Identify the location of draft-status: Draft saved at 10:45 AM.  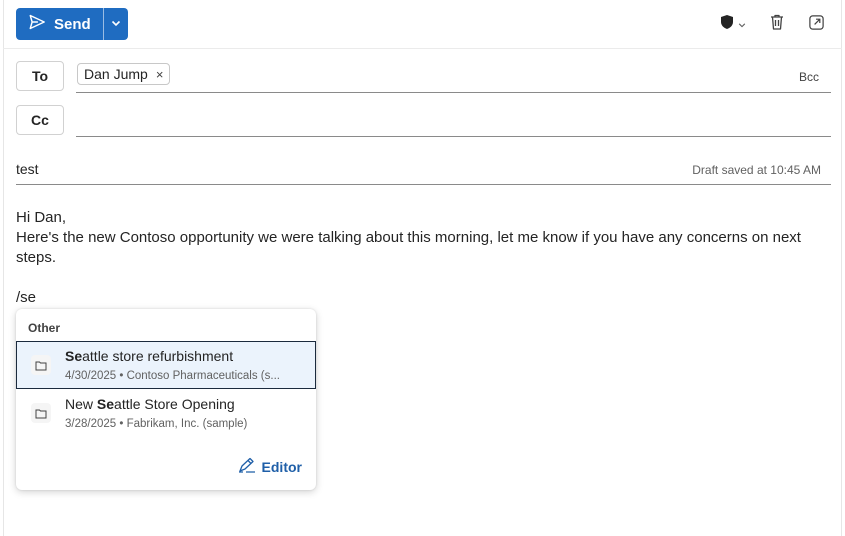
(756, 170).